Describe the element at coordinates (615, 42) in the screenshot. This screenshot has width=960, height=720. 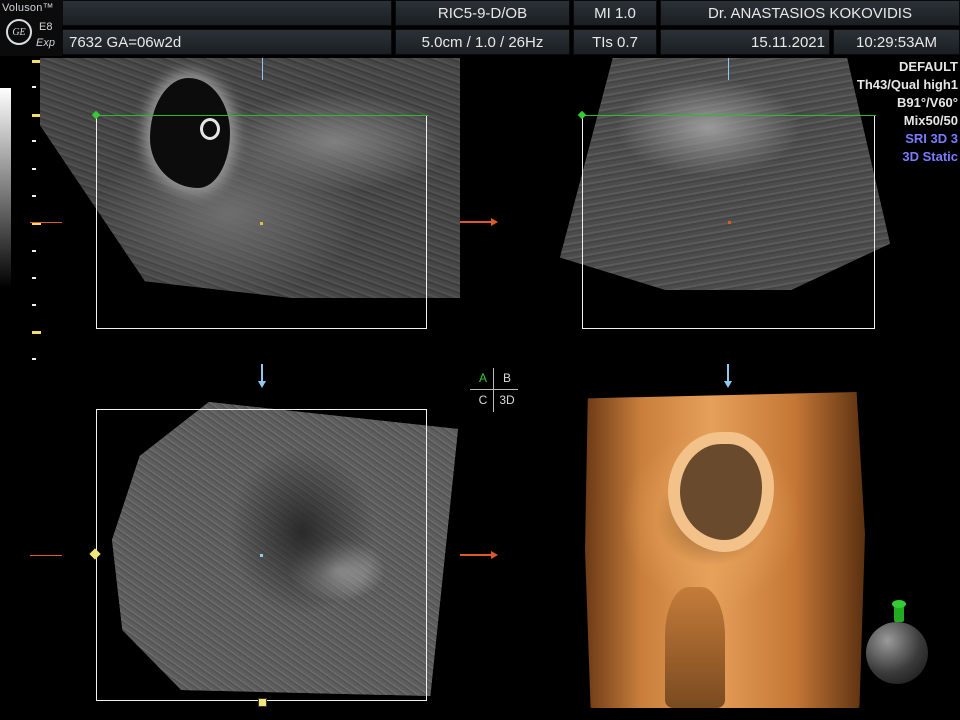
I see `tis-value: TIs 0.7` at that location.